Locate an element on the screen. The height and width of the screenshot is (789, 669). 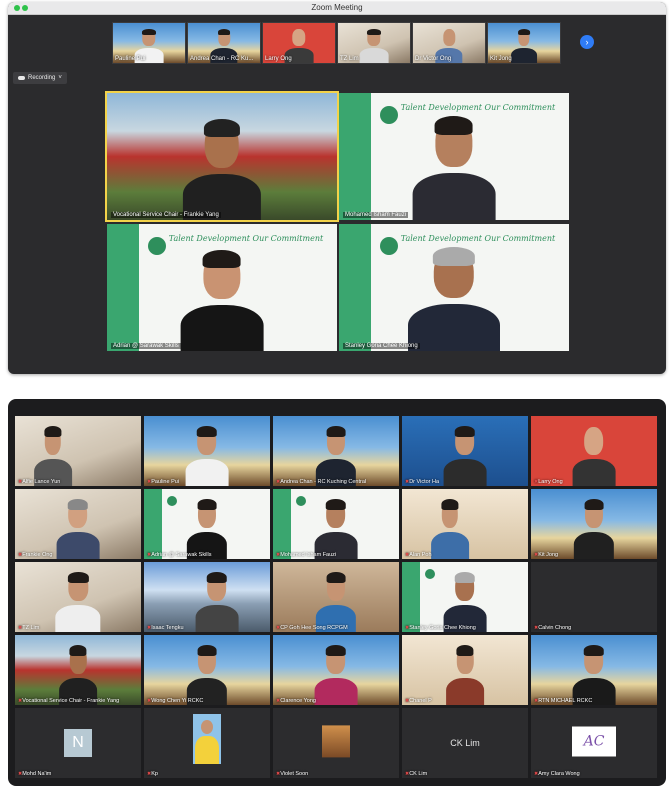
video-tile-active-speaker: Vocational Service Chair - Frankie Yang is located at coordinates (222, 156).